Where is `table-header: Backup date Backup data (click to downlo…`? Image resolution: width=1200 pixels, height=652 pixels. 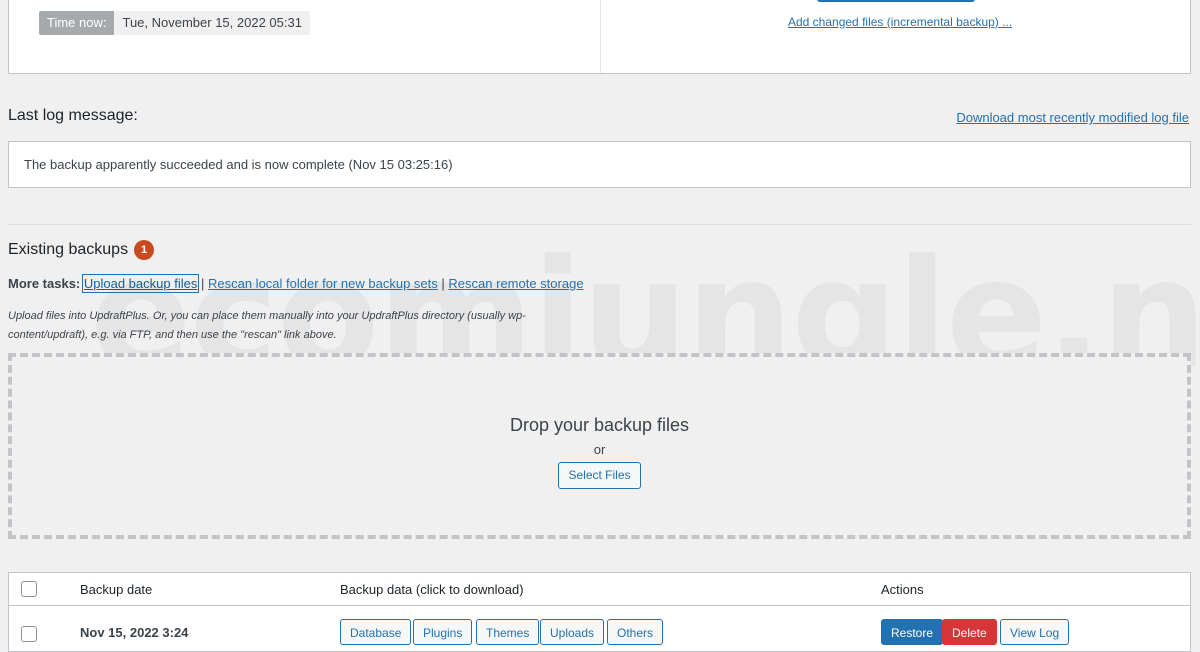
table-header: Backup date Backup data (click to downlo… is located at coordinates (599, 589).